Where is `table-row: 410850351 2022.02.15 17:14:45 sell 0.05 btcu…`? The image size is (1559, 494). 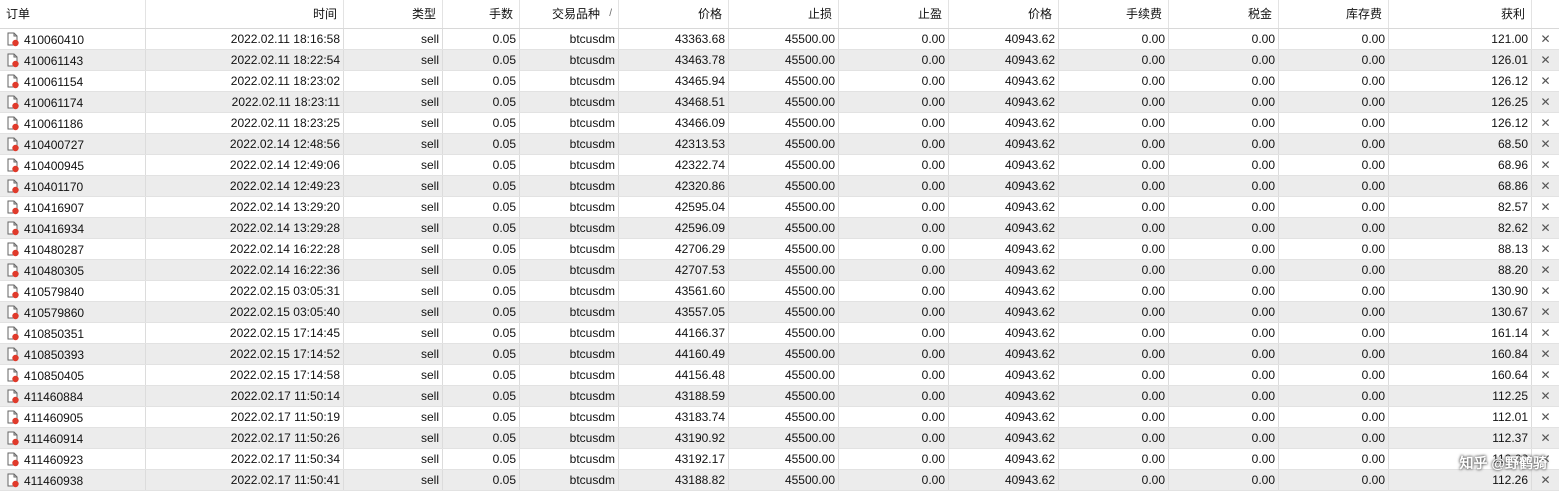 table-row: 410850351 2022.02.15 17:14:45 sell 0.05 btcu… is located at coordinates (779, 333).